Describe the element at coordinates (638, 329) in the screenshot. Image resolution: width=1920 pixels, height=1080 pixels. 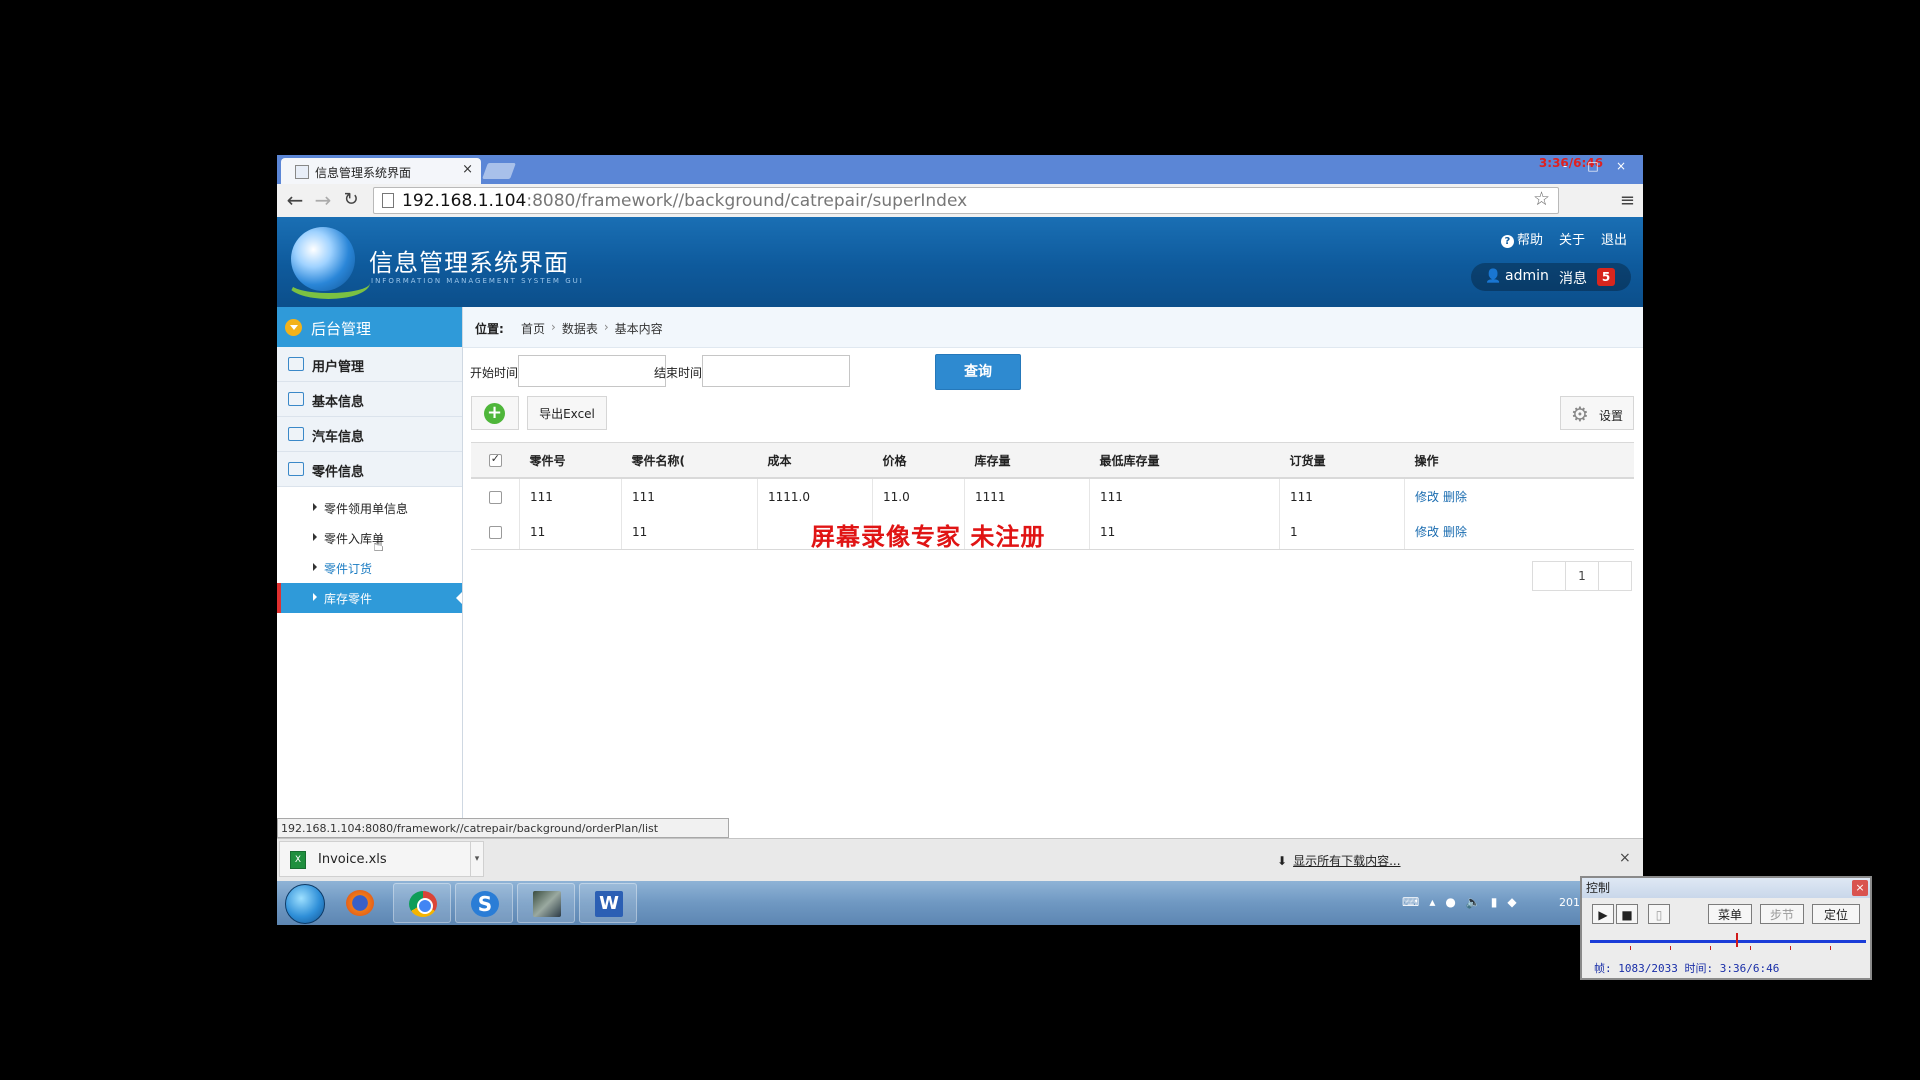
I see `breadcrumb-current: 基本内容` at that location.